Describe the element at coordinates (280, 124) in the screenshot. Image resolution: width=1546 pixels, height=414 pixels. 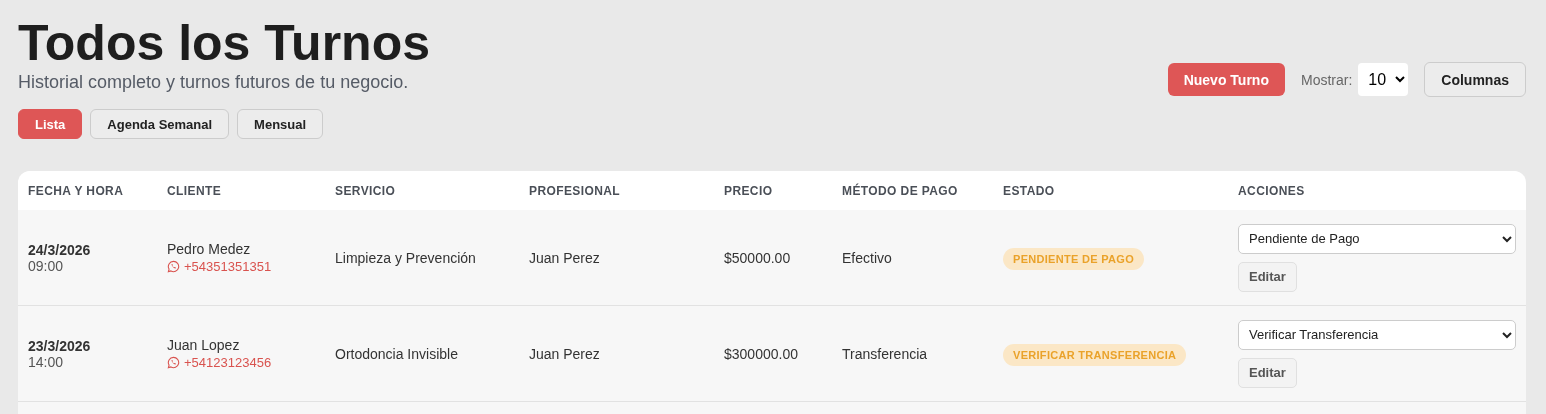
I see `view-tab: Mensual` at that location.